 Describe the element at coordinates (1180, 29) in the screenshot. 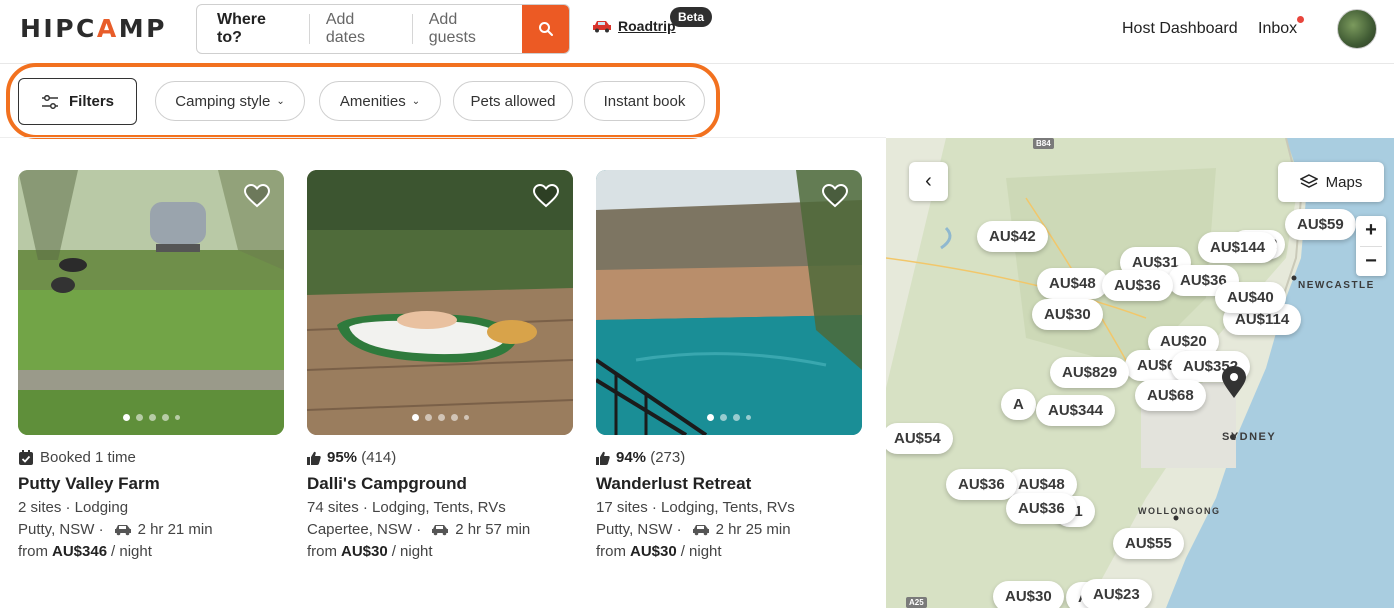

I see `host-dashboard-link: Host Dashboard` at that location.